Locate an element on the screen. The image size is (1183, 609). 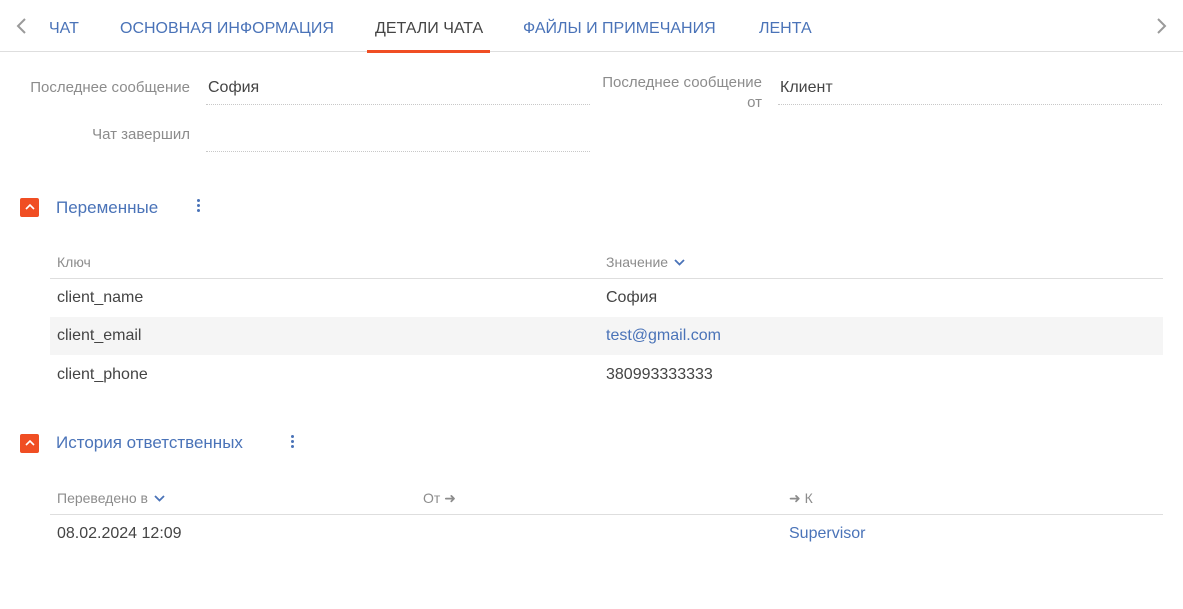
variable-value: София is located at coordinates (632, 297).